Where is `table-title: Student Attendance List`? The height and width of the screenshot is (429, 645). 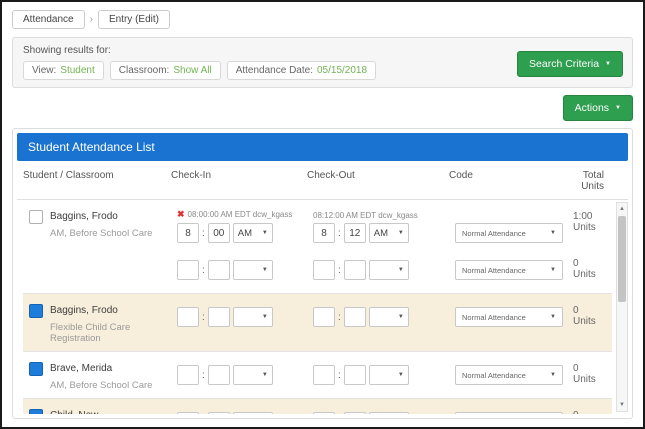 table-title: Student Attendance List is located at coordinates (322, 147).